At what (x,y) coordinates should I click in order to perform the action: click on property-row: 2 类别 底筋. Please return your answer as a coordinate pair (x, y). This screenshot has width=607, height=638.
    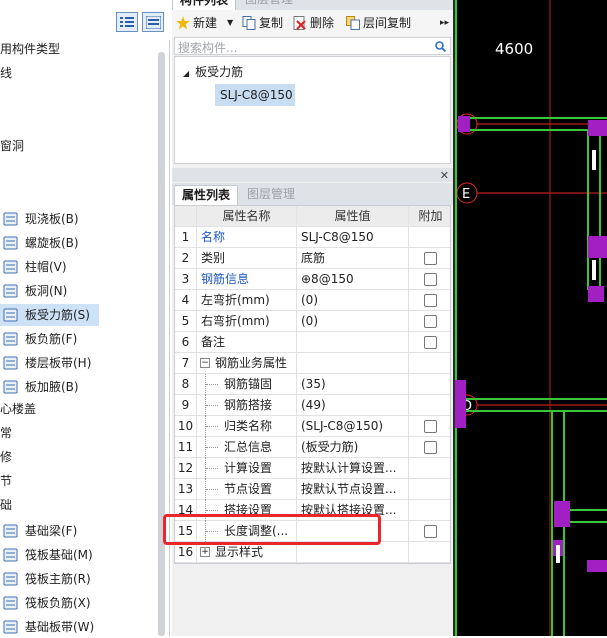
    Looking at the image, I should click on (312, 258).